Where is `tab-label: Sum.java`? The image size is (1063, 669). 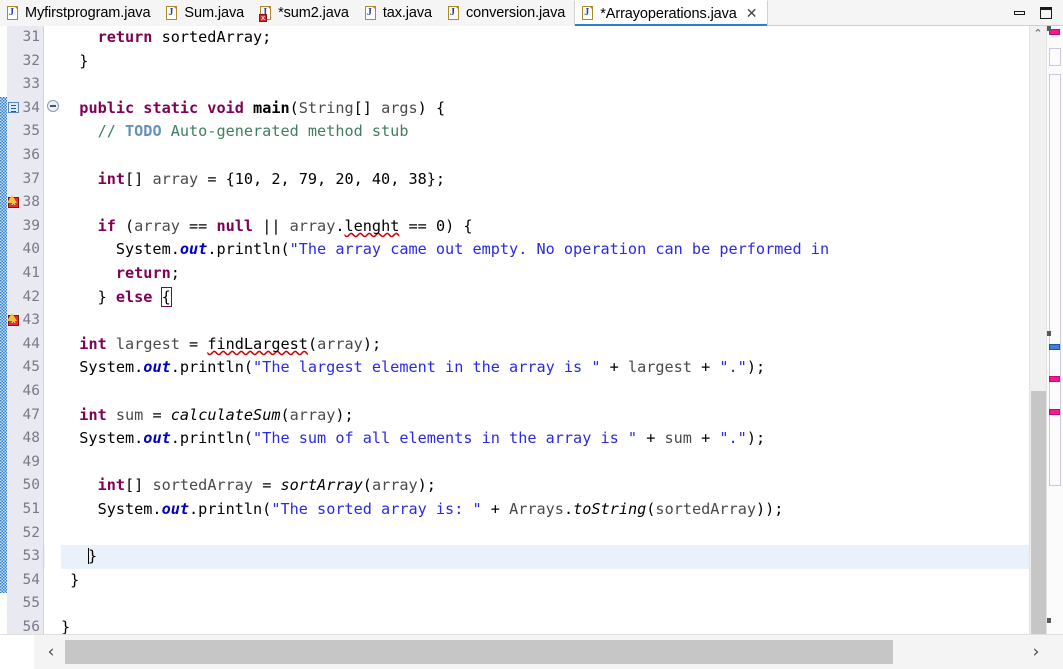
tab-label: Sum.java is located at coordinates (214, 13).